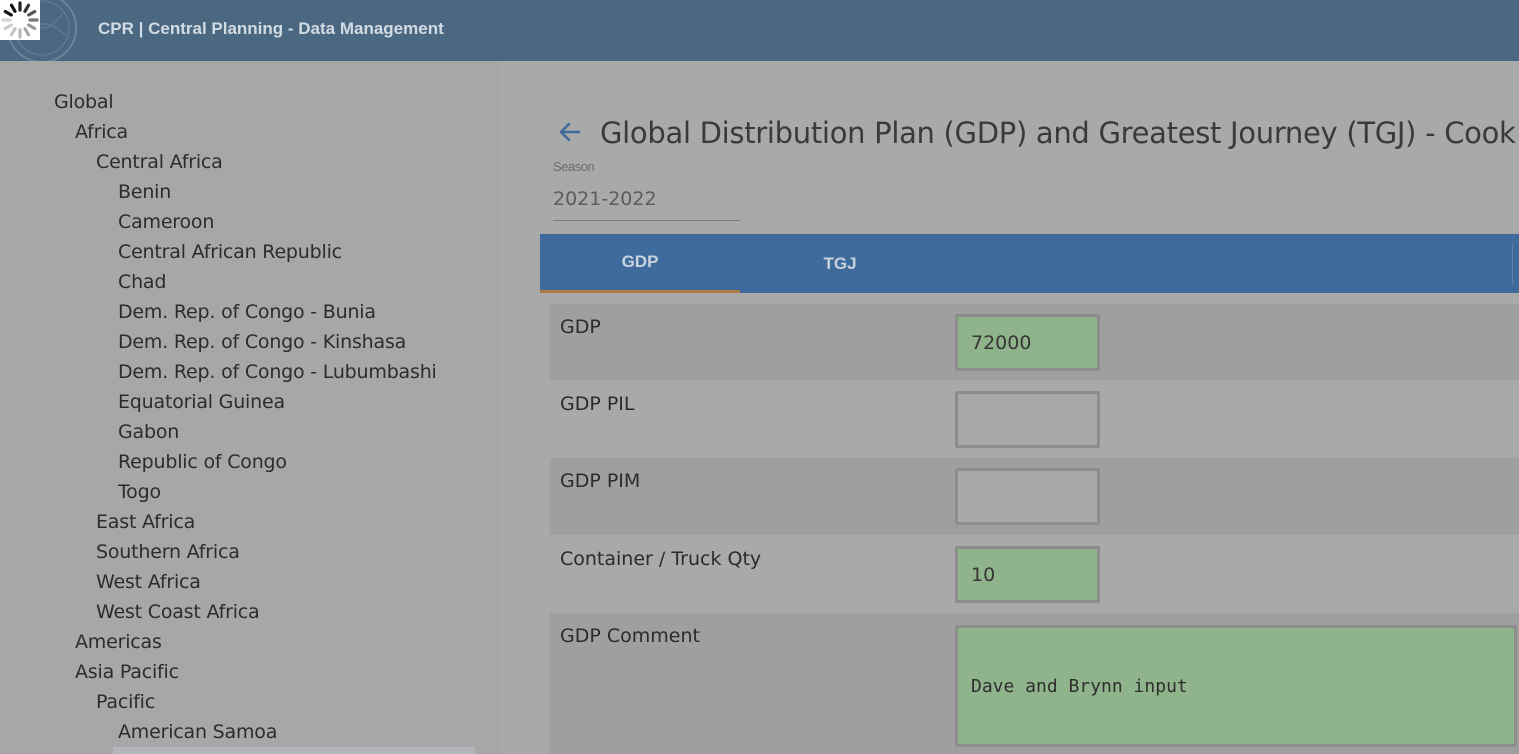 The image size is (1519, 754). I want to click on tab-tgj: TGJ, so click(840, 263).